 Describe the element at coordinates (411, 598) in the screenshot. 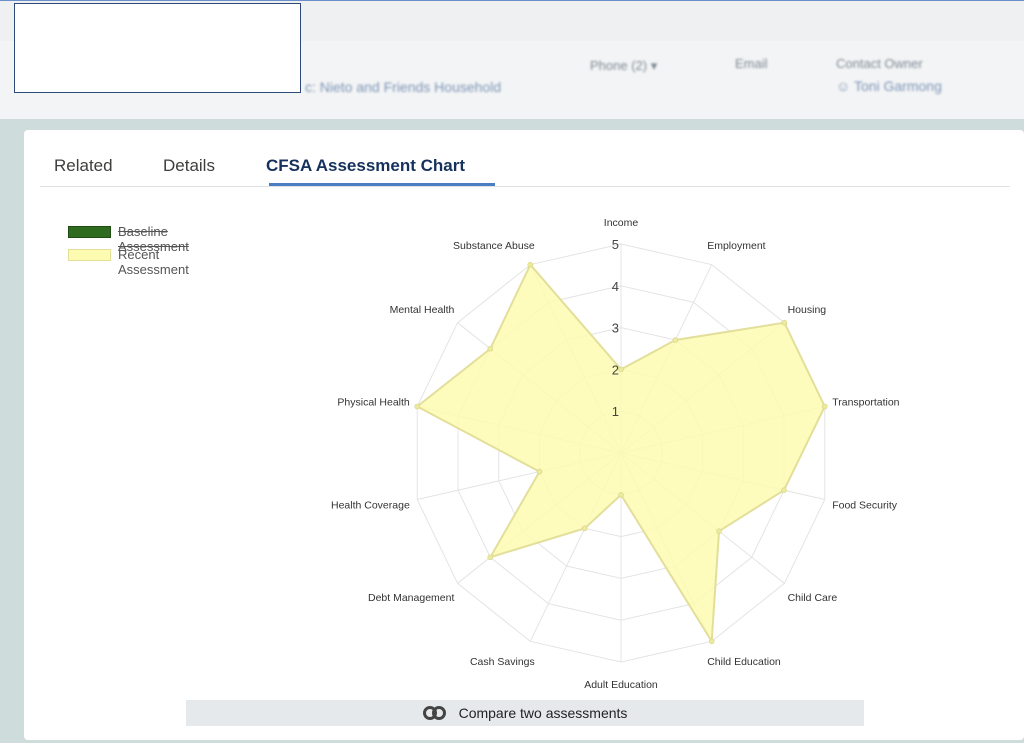

I see `category-label: Debt Management` at that location.